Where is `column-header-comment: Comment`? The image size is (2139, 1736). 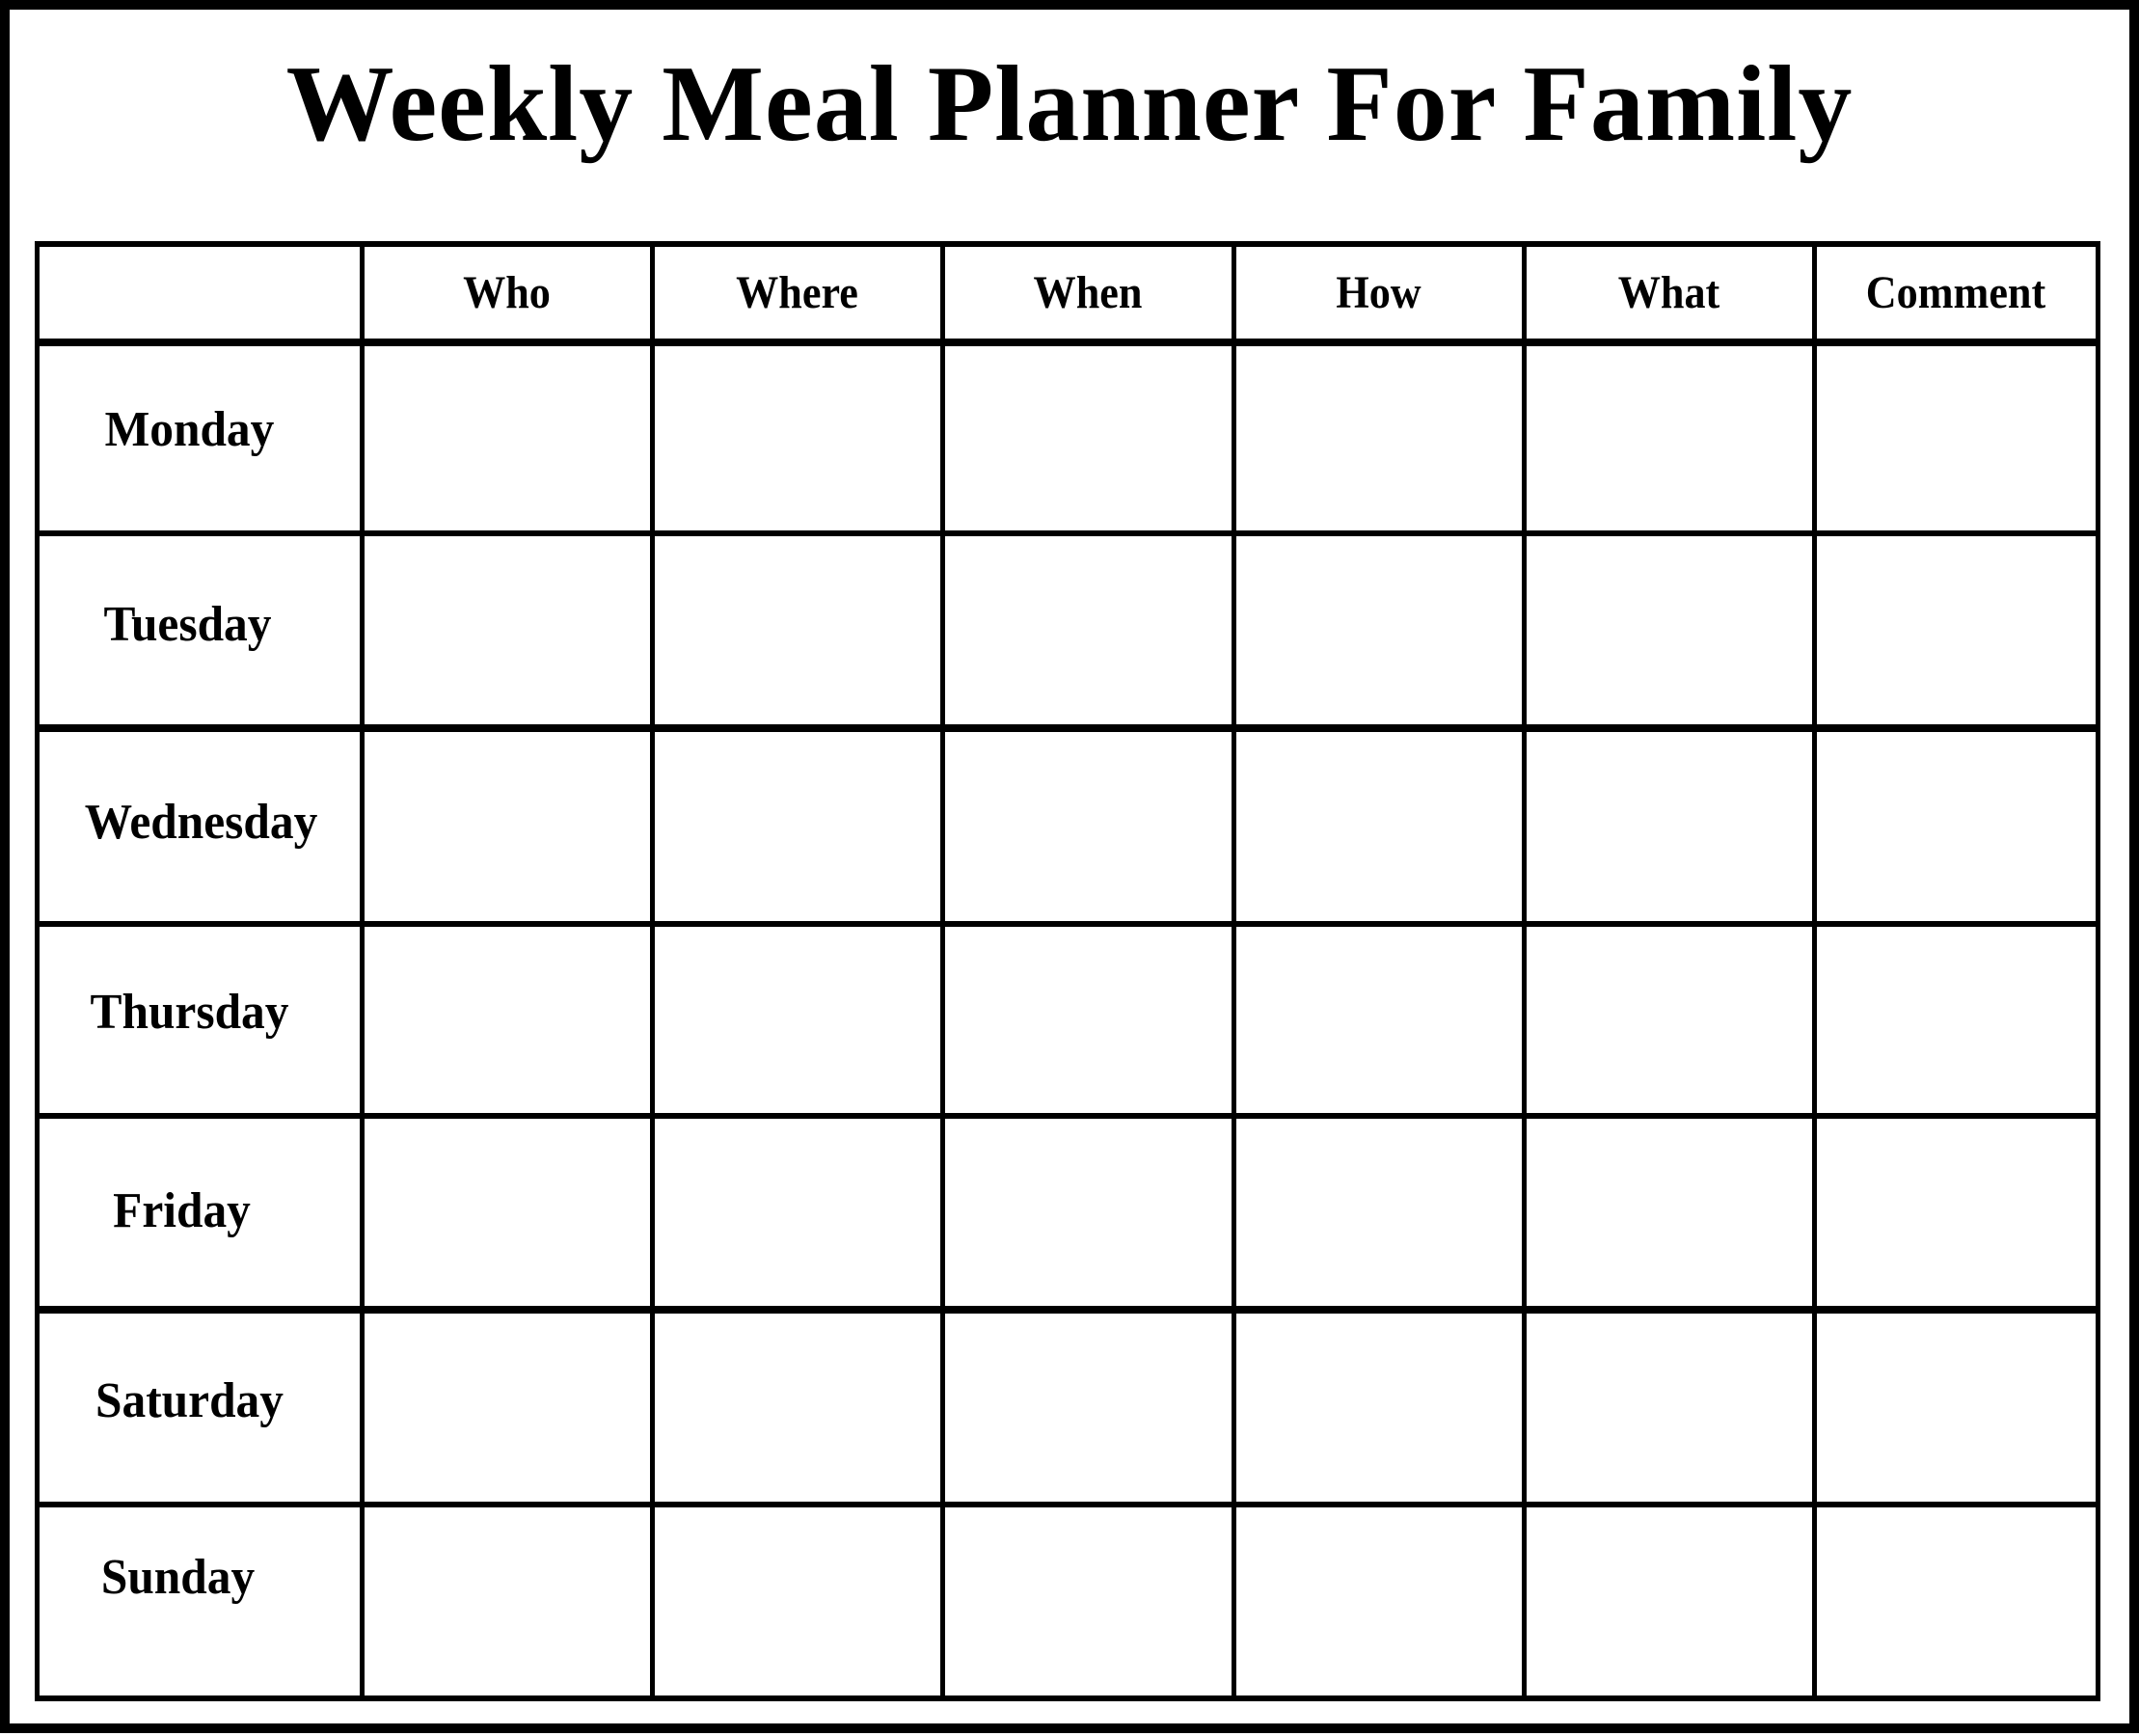 column-header-comment: Comment is located at coordinates (1956, 293).